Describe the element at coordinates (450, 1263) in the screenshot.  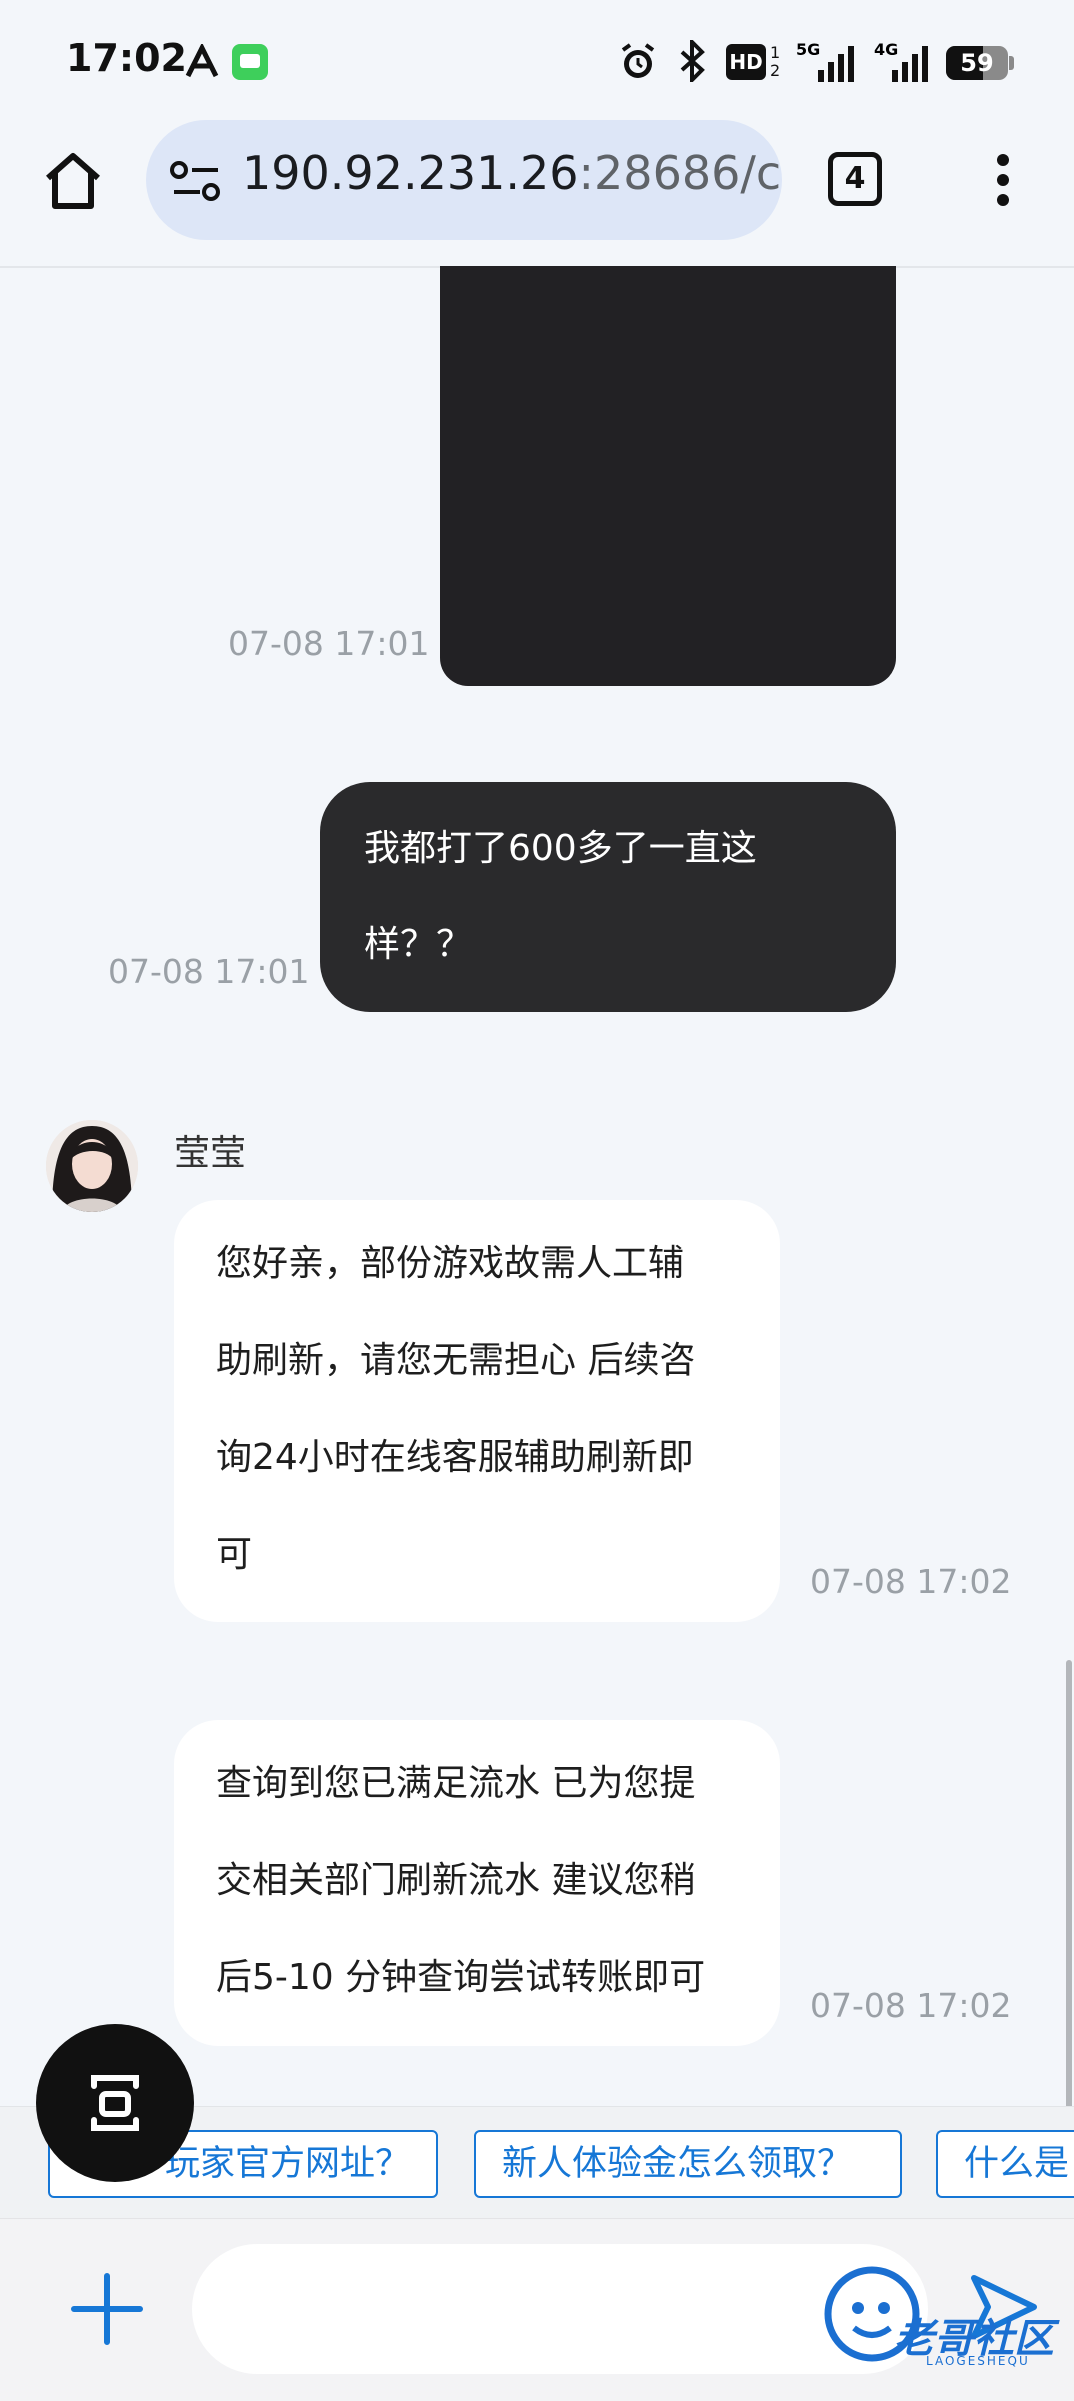
I see `message-text-line: 您好亲，部份游戏故需人工辅` at that location.